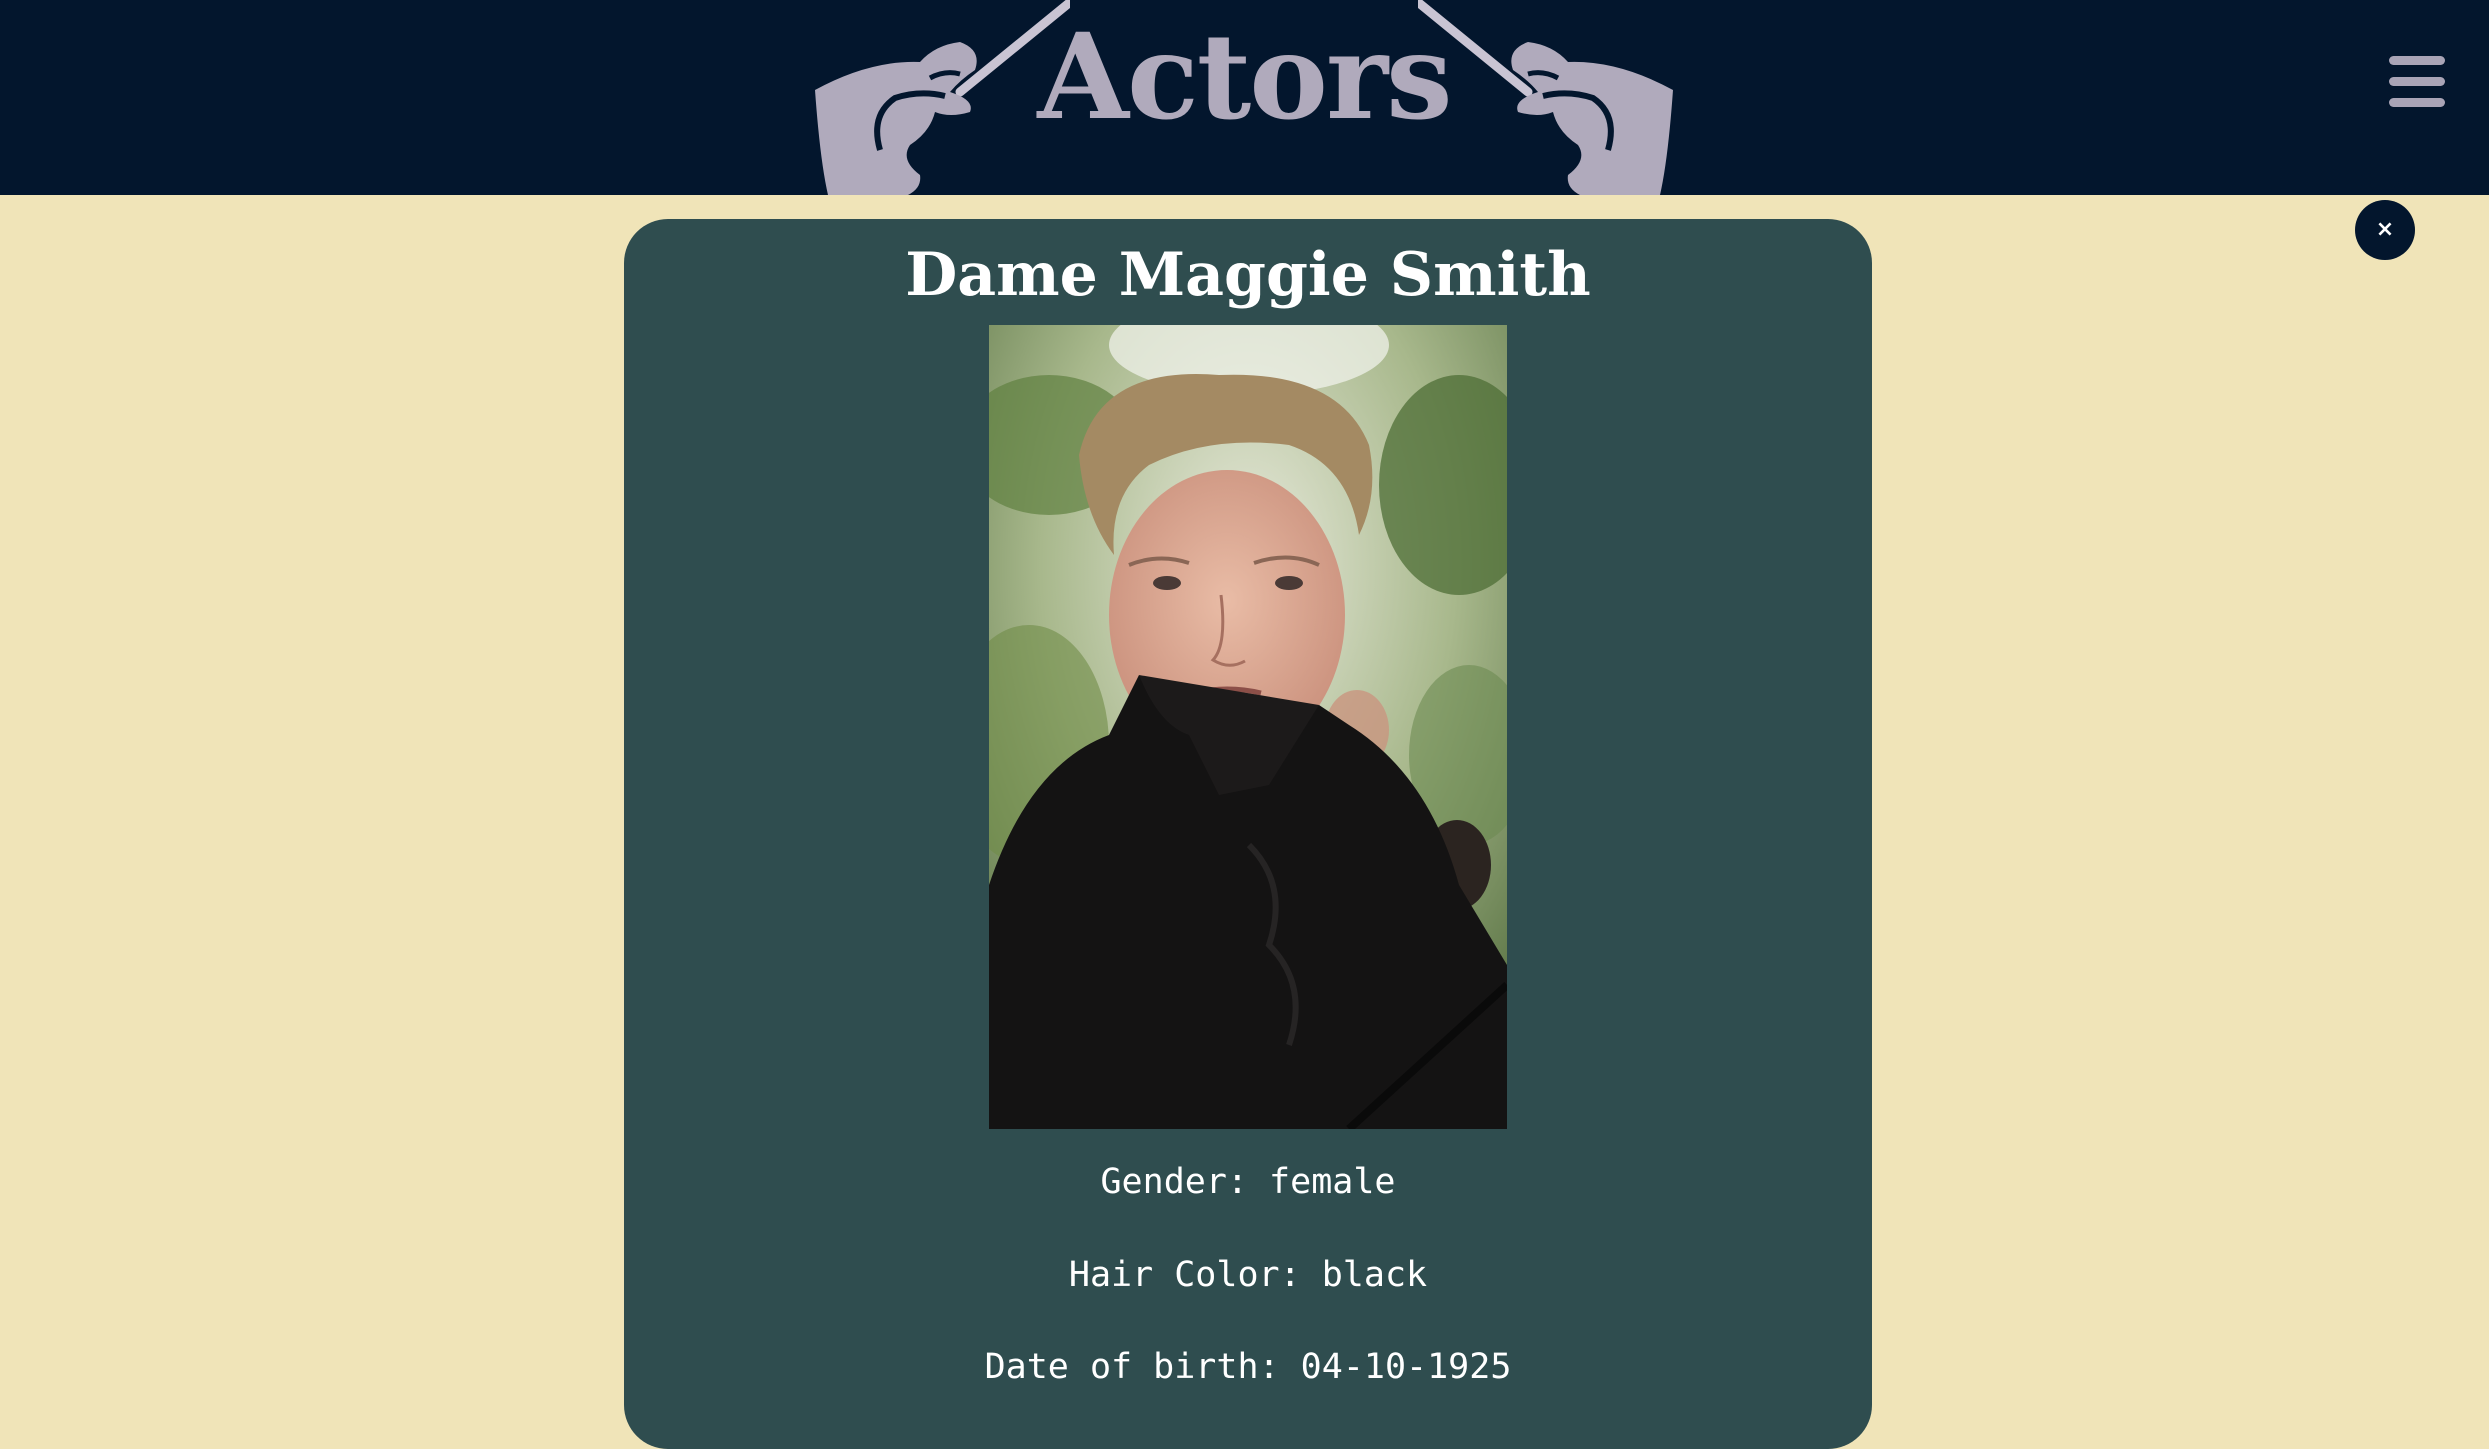 The image size is (2489, 1449). Describe the element at coordinates (1248, 1275) in the screenshot. I see `hair-color-text: Hair Color: black` at that location.